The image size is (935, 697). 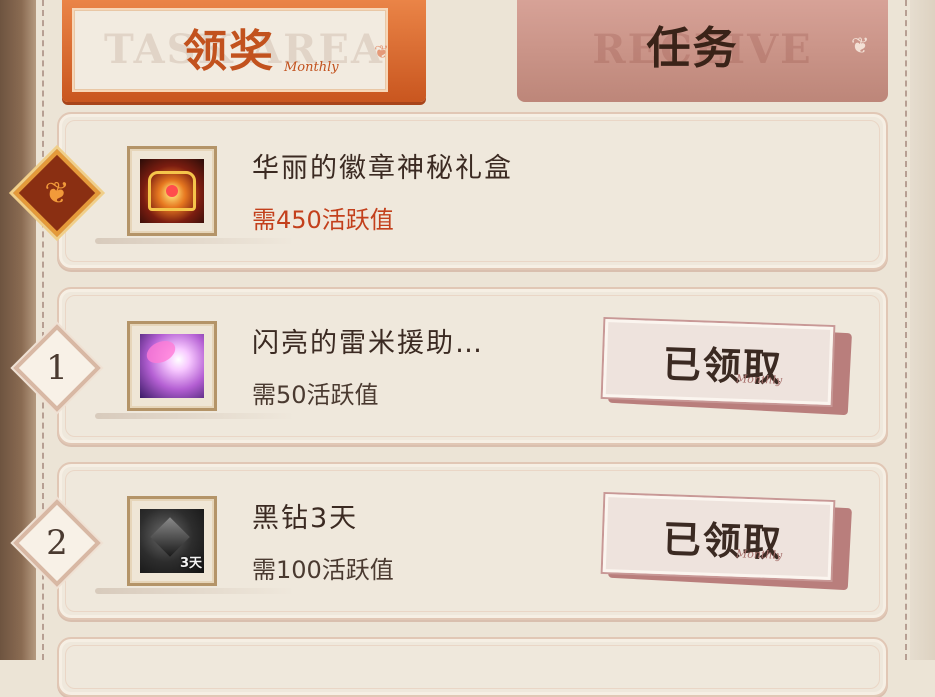 I want to click on right-decorative-strip, so click(x=922, y=330).